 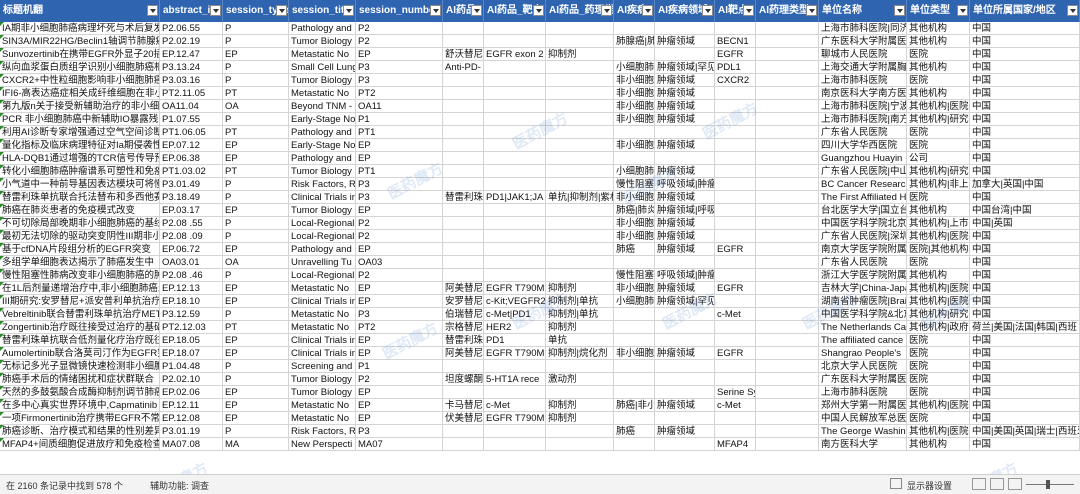 I want to click on table-cell: Screening and, so click(x=322, y=366).